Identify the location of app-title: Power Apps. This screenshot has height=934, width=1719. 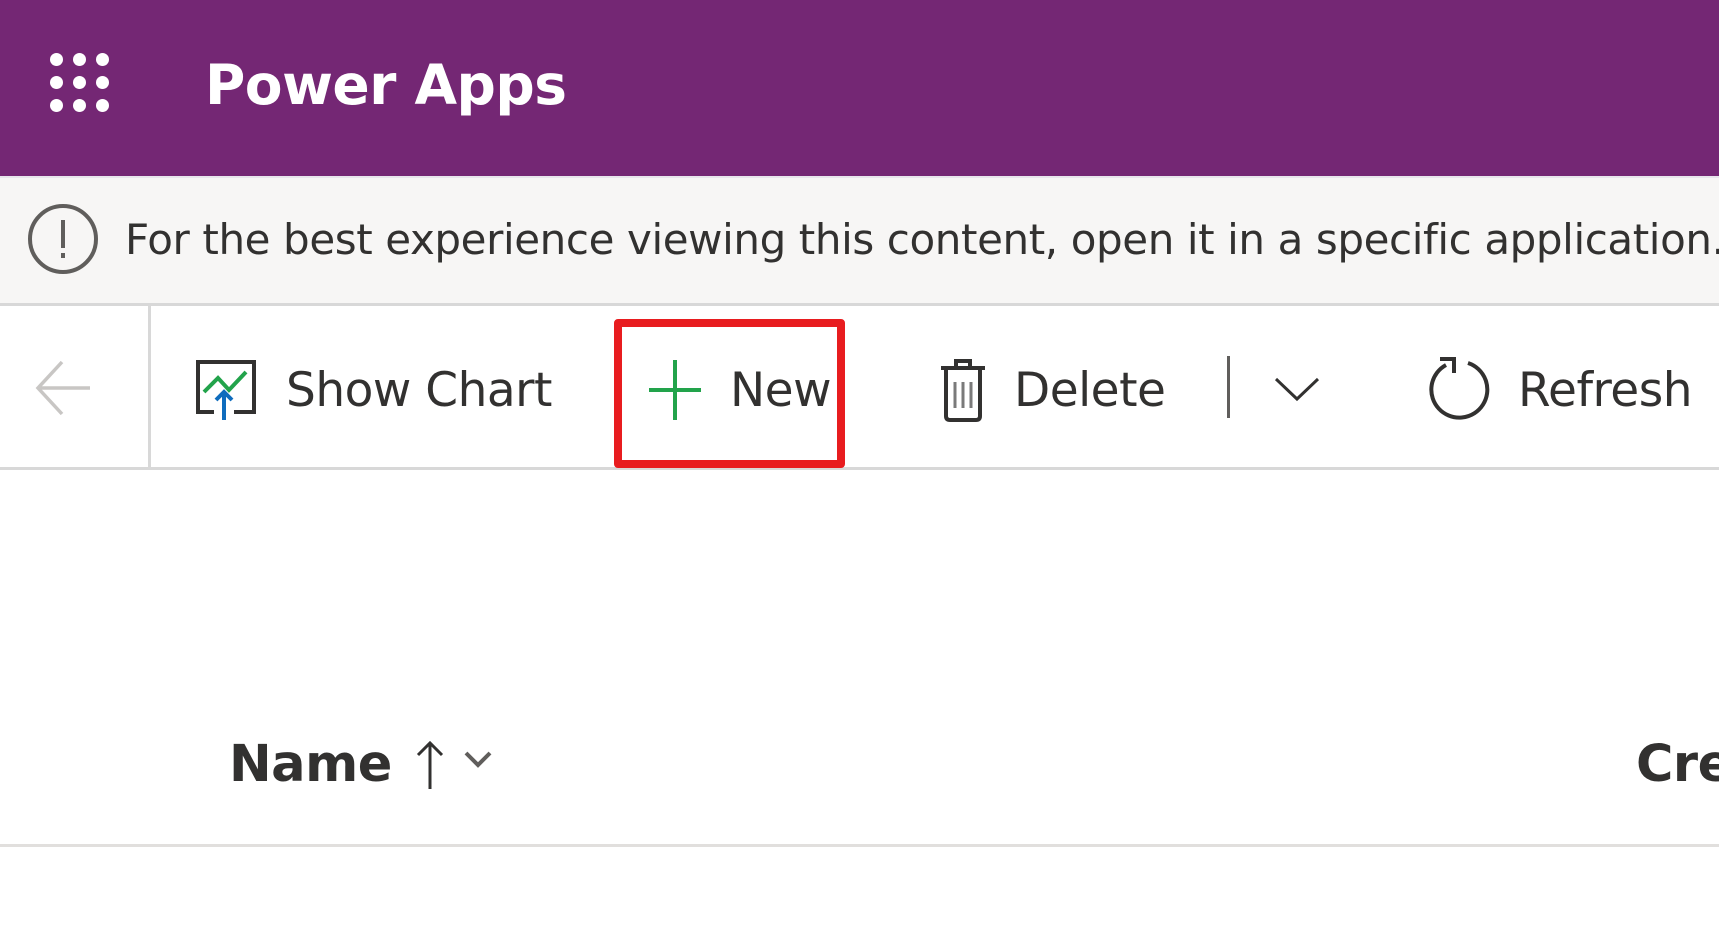
(386, 85).